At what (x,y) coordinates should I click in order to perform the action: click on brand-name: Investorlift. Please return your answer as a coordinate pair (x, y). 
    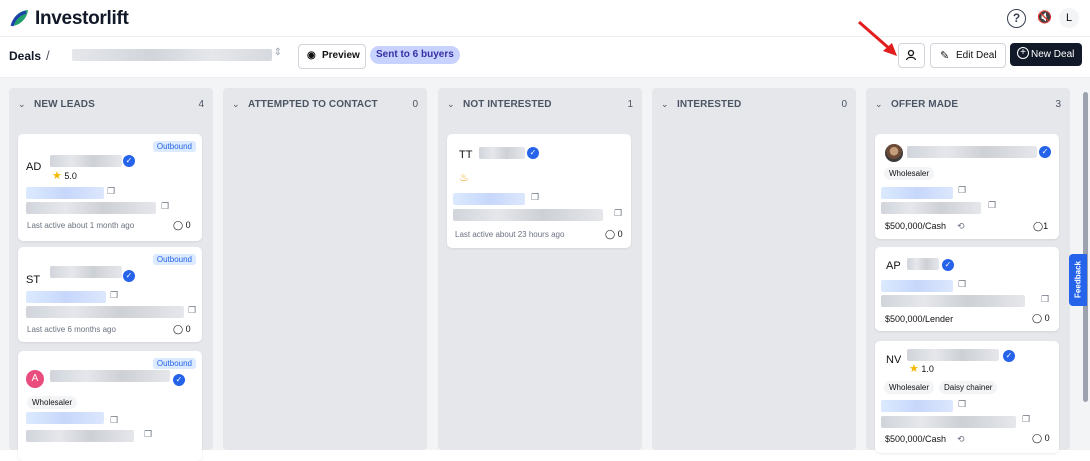
    Looking at the image, I should click on (82, 19).